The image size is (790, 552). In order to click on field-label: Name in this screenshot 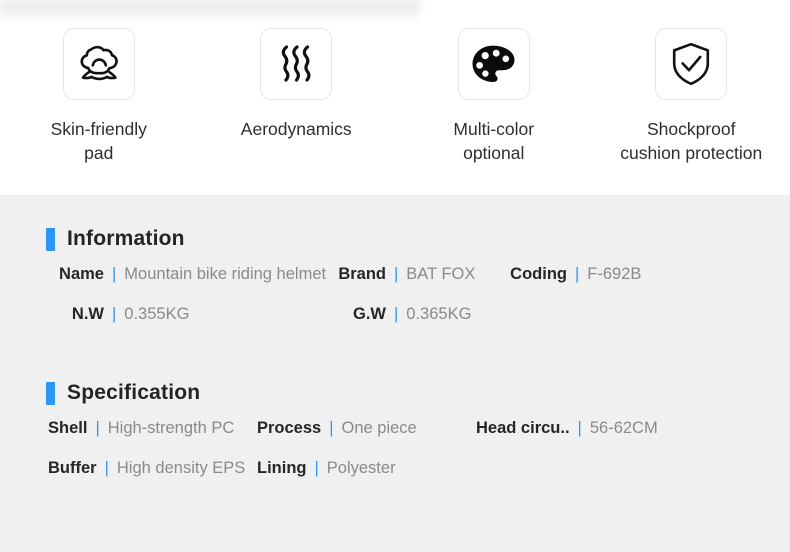, I will do `click(81, 274)`.